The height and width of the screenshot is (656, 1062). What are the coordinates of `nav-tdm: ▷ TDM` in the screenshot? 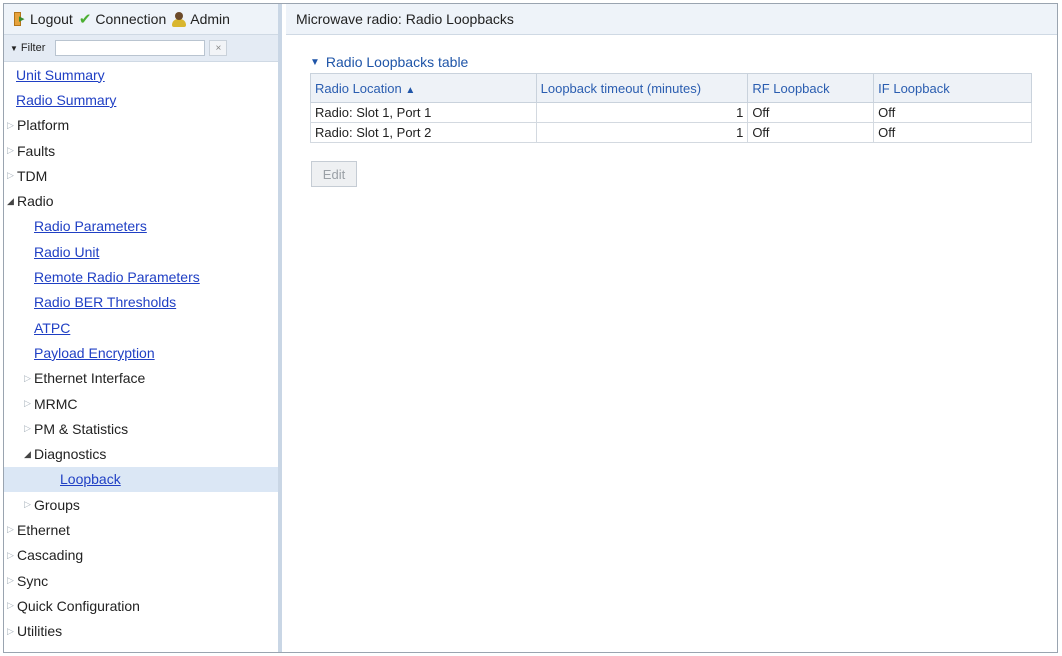 It's located at (141, 175).